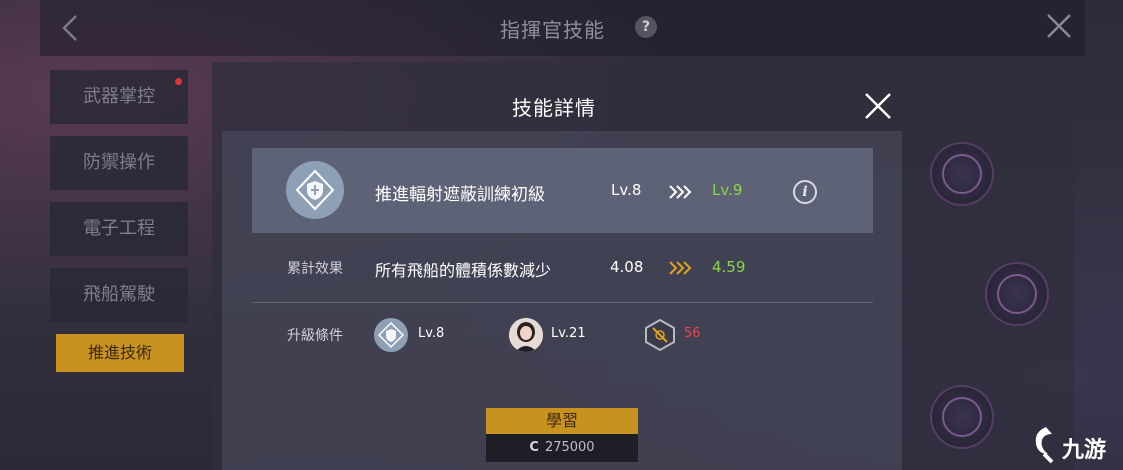  Describe the element at coordinates (626, 190) in the screenshot. I see `level-current: Lv.8` at that location.